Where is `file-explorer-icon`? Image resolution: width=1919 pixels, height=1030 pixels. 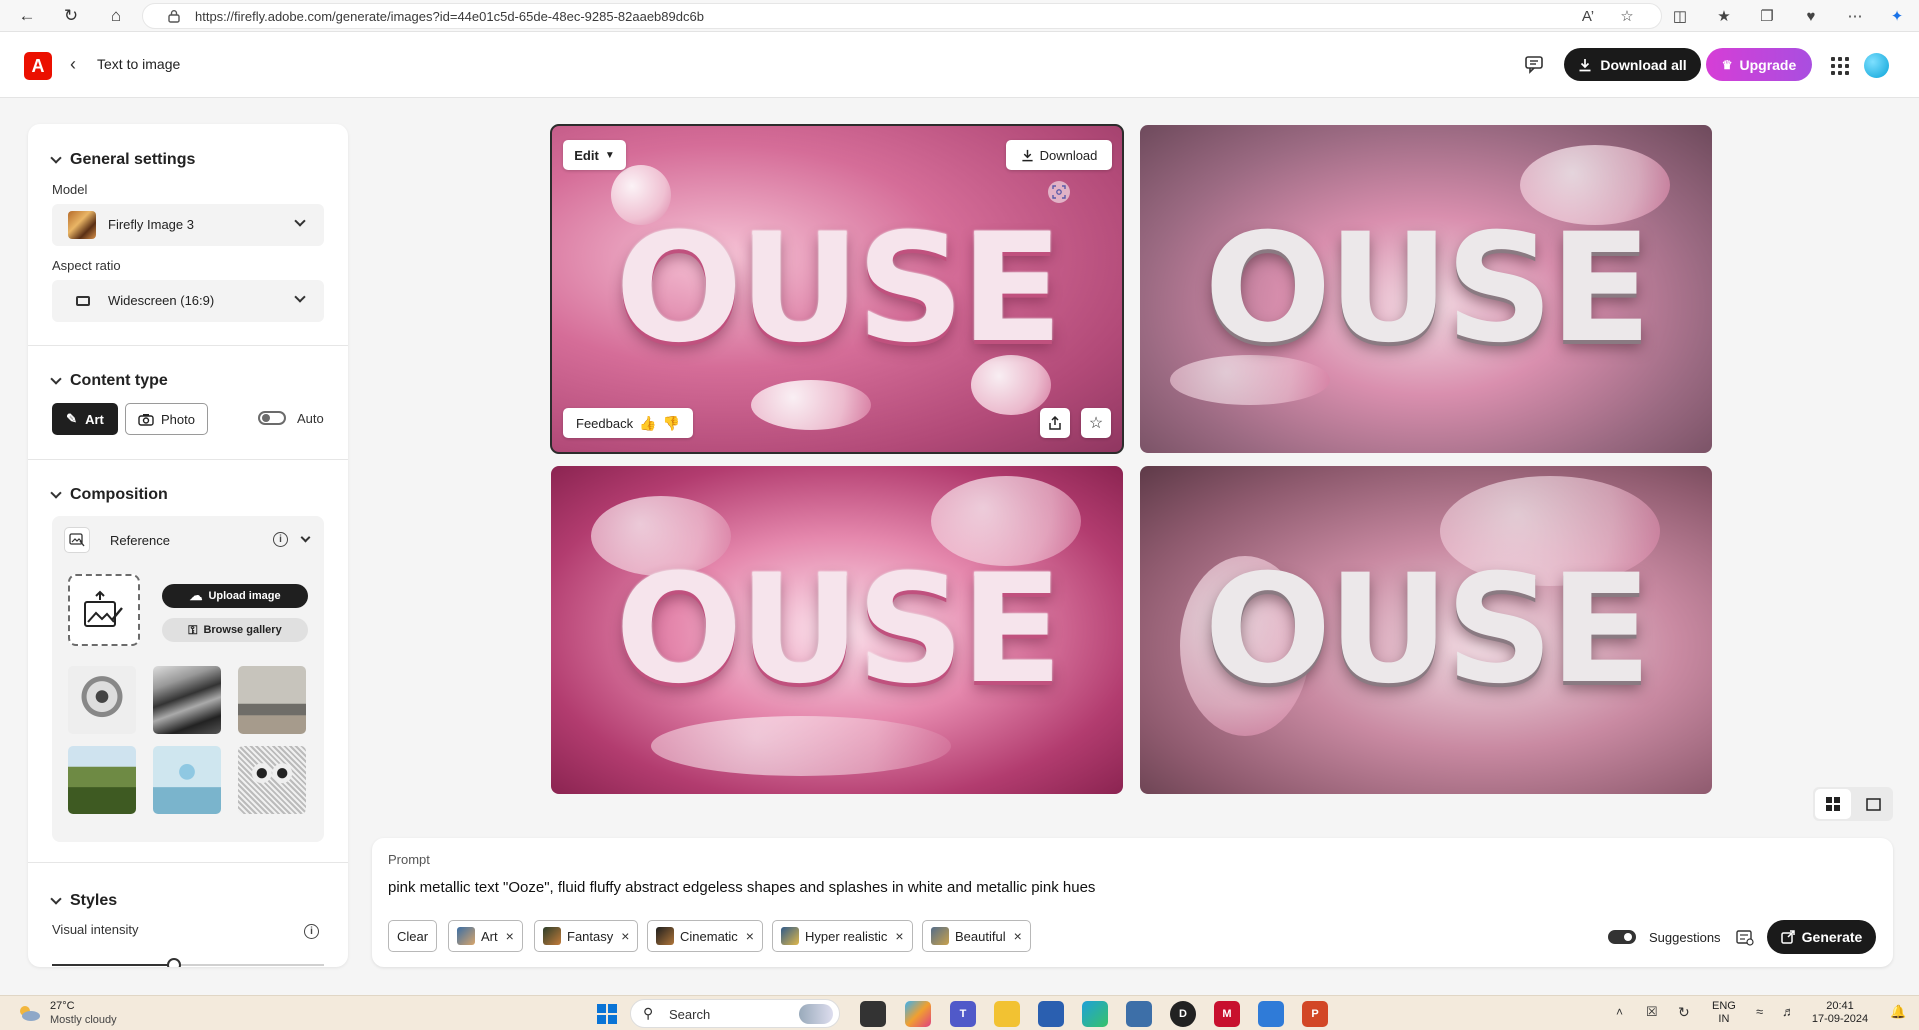
file-explorer-icon is located at coordinates (1007, 1014).